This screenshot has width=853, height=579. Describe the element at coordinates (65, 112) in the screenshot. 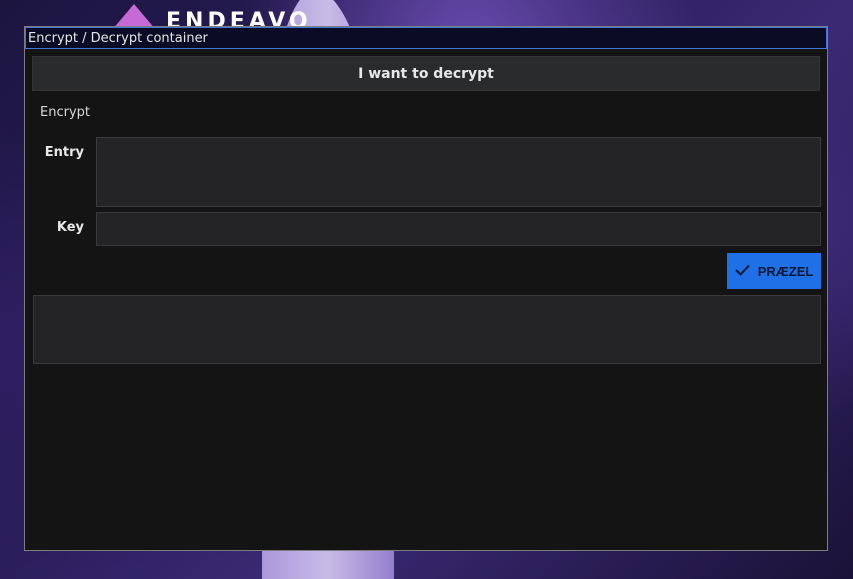

I see `mode-heading: Encrypt` at that location.